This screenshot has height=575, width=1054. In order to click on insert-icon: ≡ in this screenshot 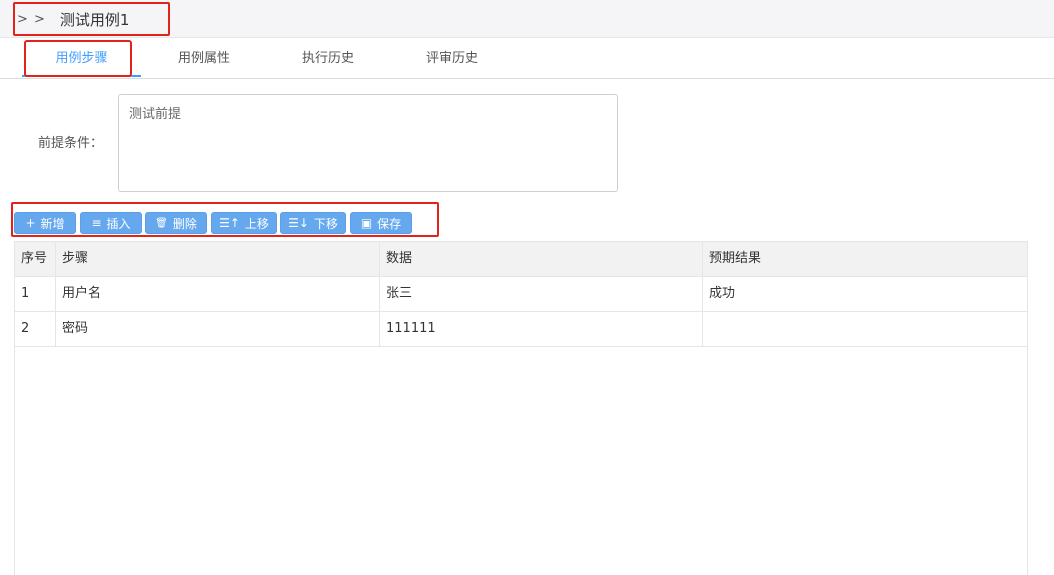, I will do `click(96, 223)`.